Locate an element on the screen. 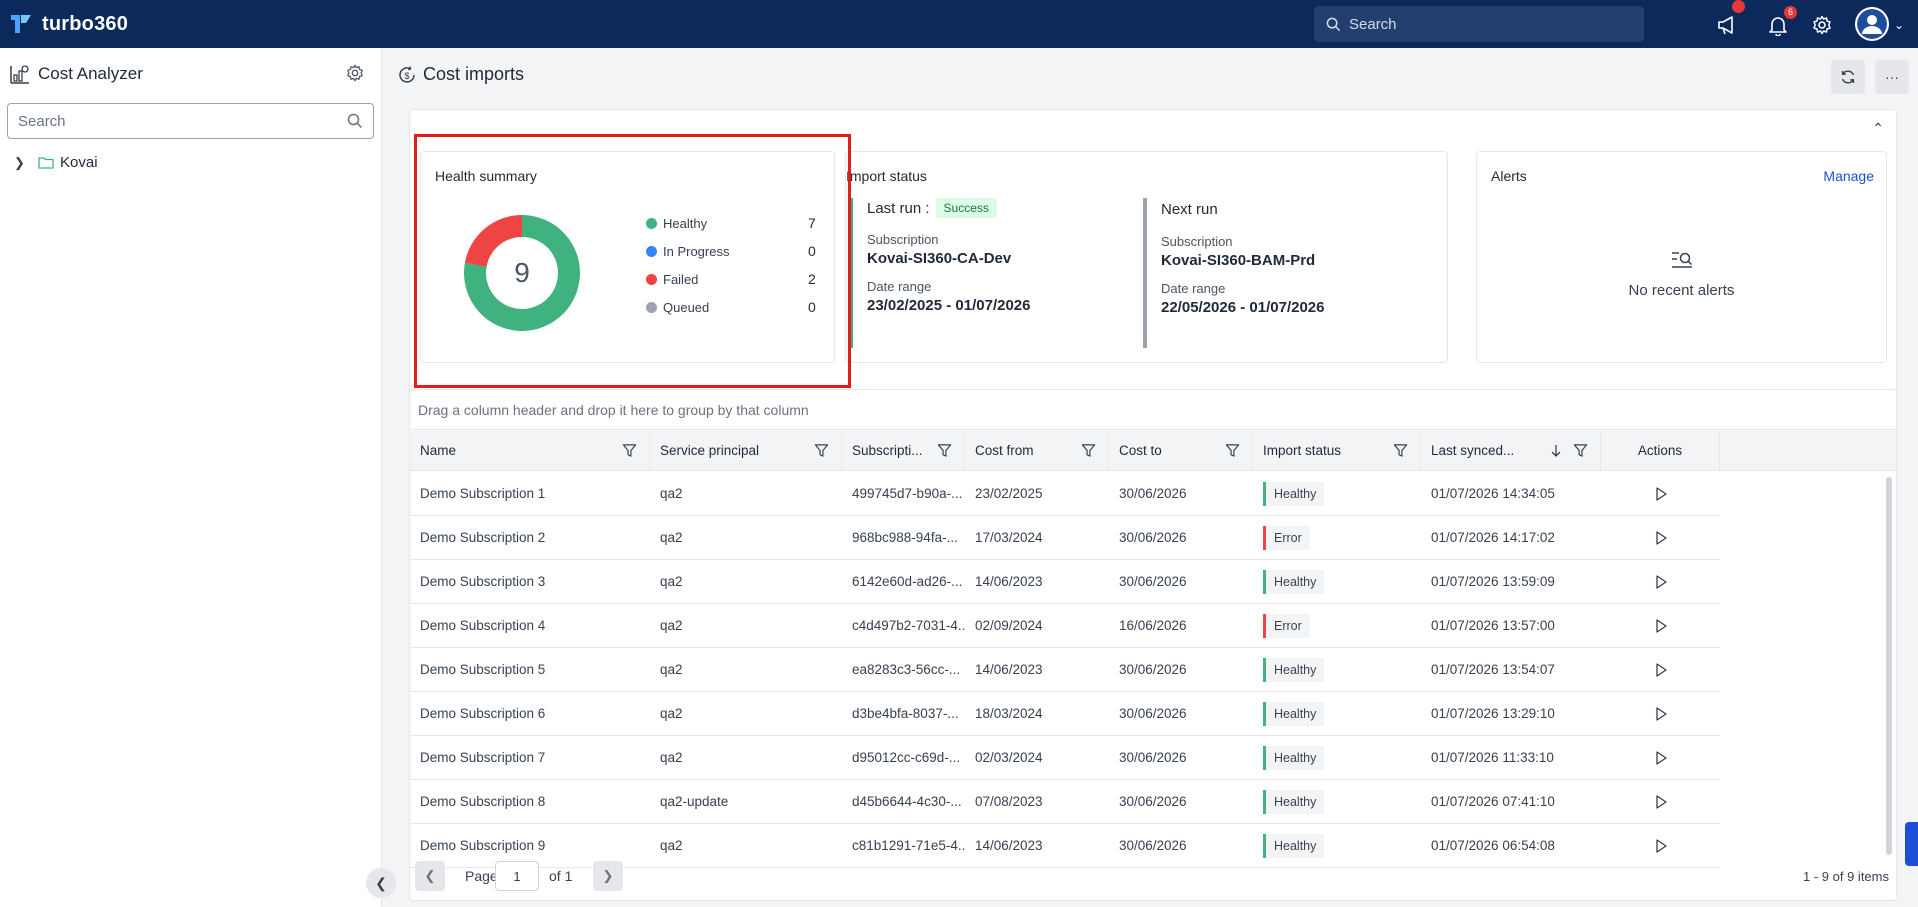  last-run-status-badge: Success is located at coordinates (966, 208).